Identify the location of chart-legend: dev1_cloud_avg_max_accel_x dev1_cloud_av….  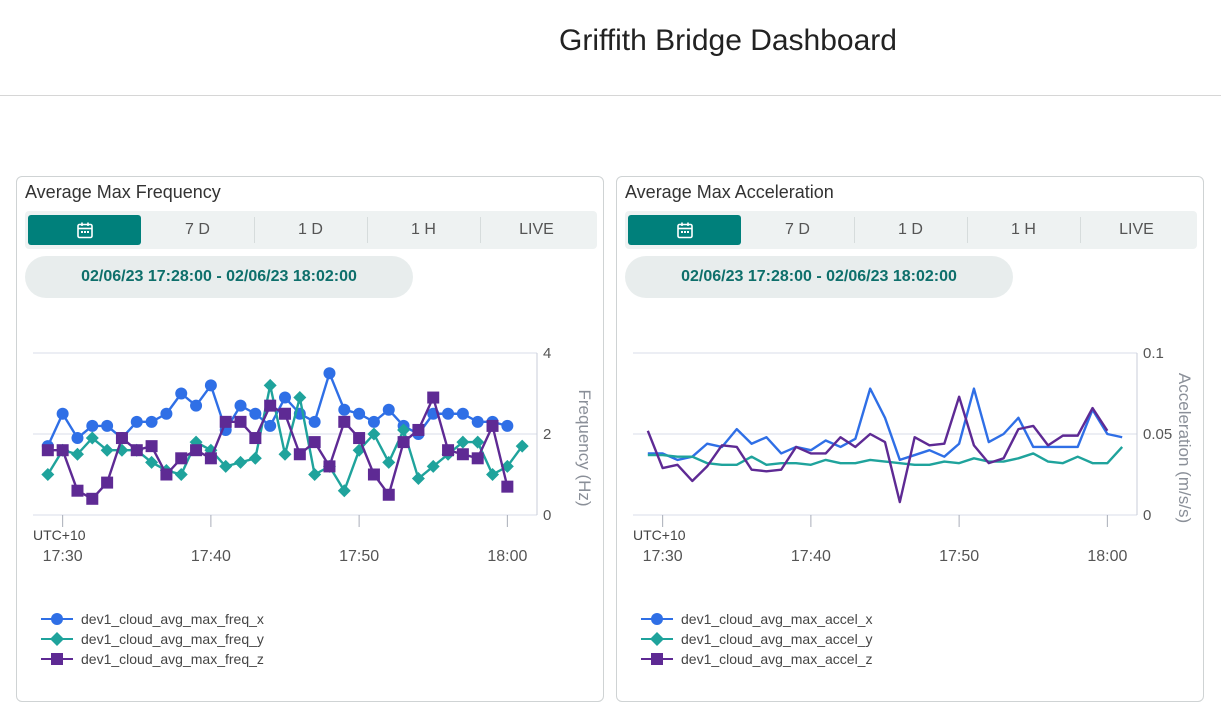
(756, 639).